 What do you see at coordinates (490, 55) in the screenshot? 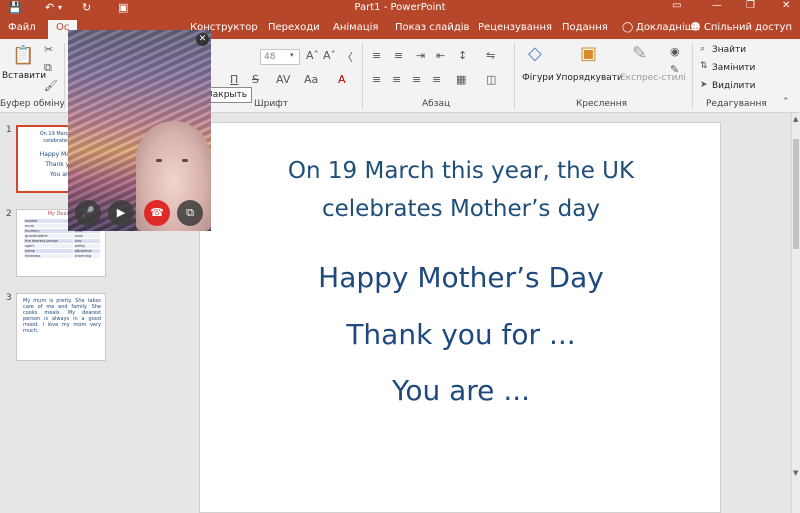
I see `text-direction-icon: ⇋` at bounding box center [490, 55].